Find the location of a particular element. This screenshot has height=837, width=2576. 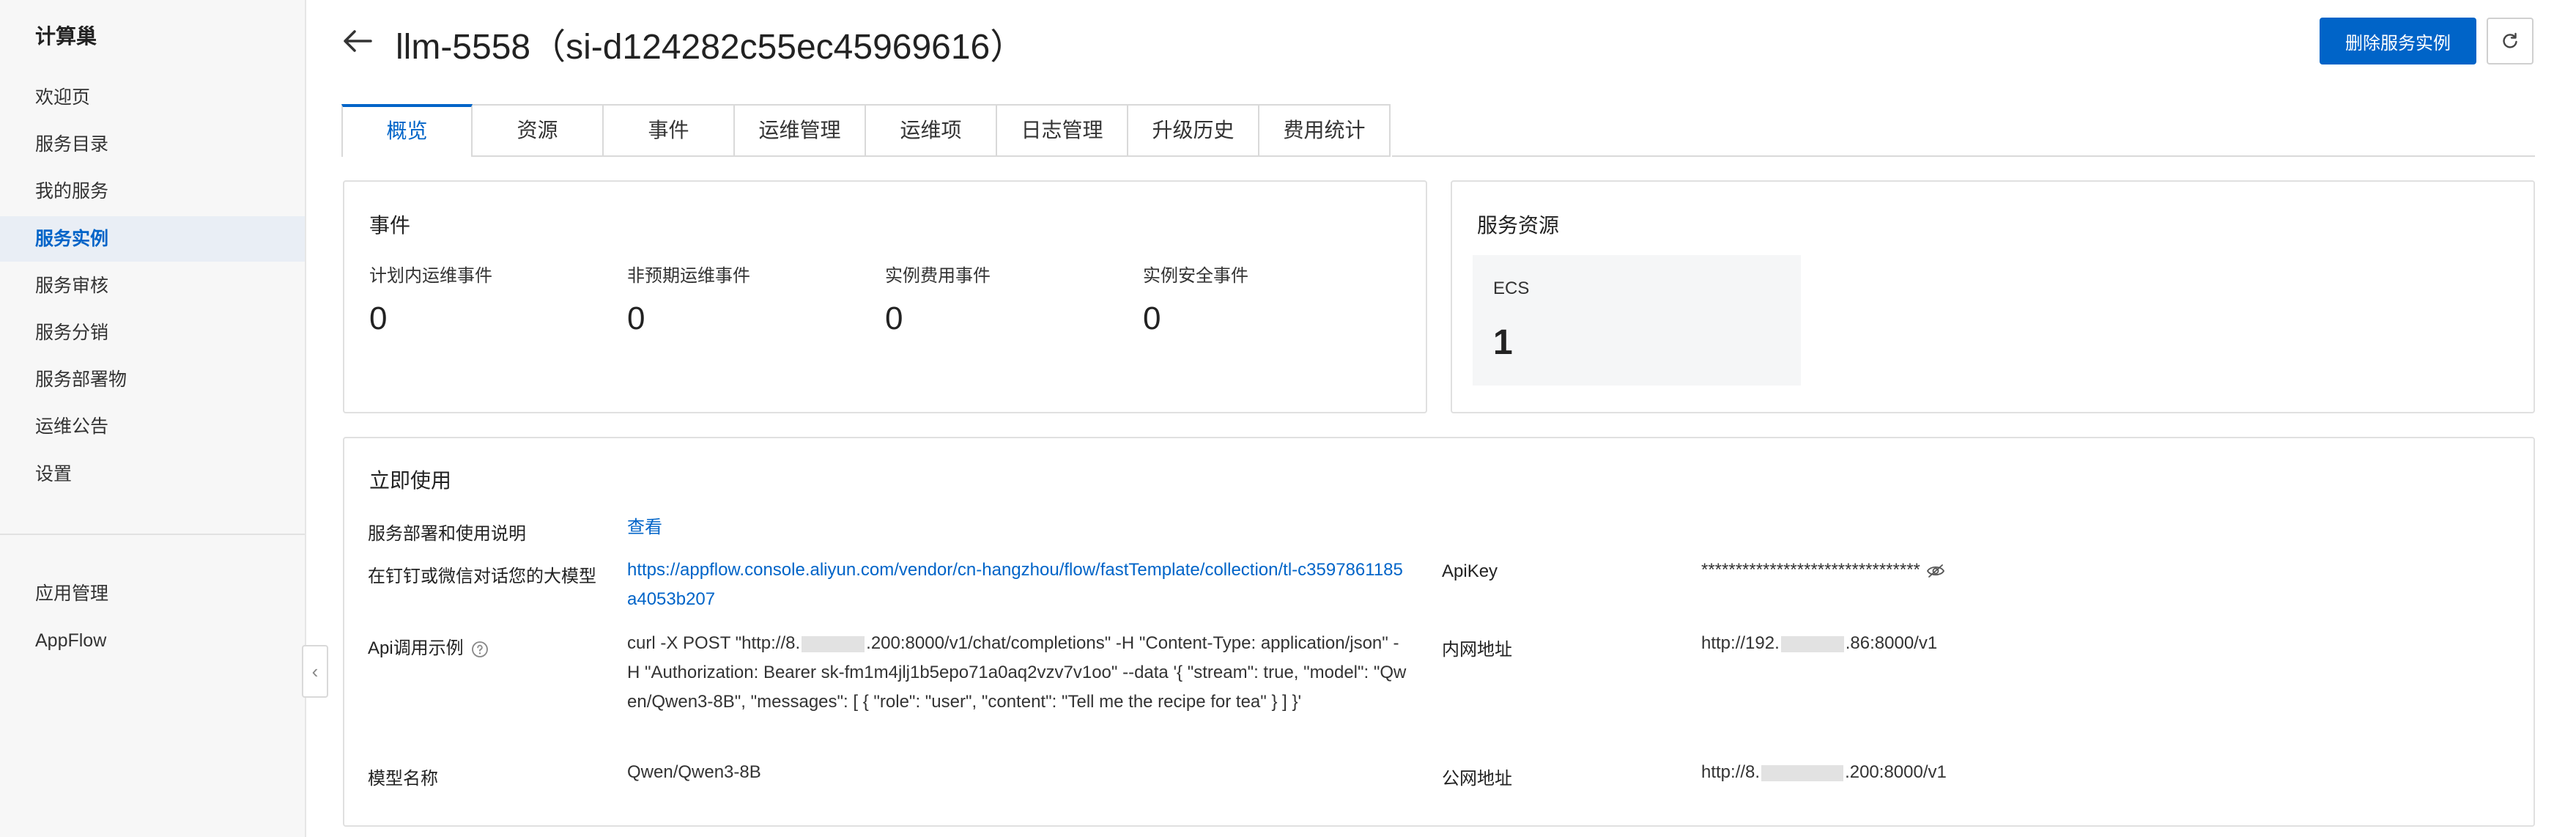

eye-off-icon is located at coordinates (1935, 571).